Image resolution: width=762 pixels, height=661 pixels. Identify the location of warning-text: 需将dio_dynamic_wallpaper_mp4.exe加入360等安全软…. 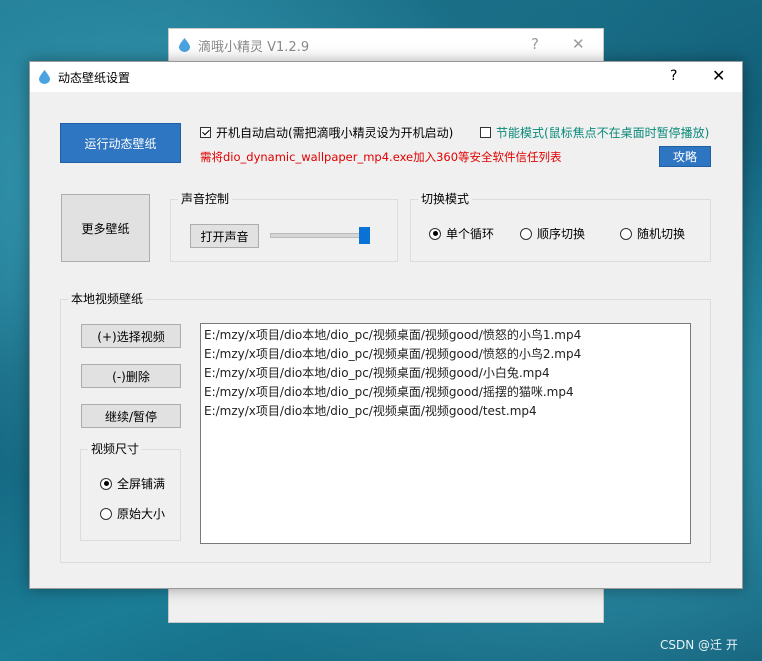
(381, 157).